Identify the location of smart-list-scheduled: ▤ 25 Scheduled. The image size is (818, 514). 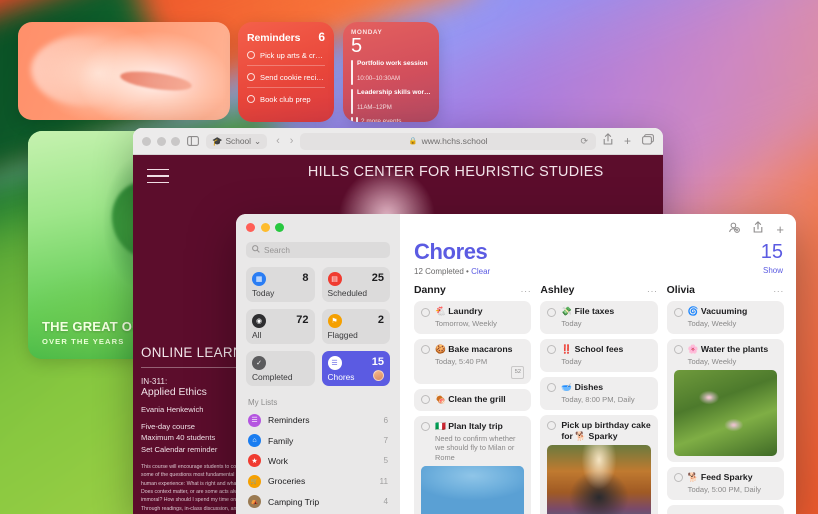
(355, 284).